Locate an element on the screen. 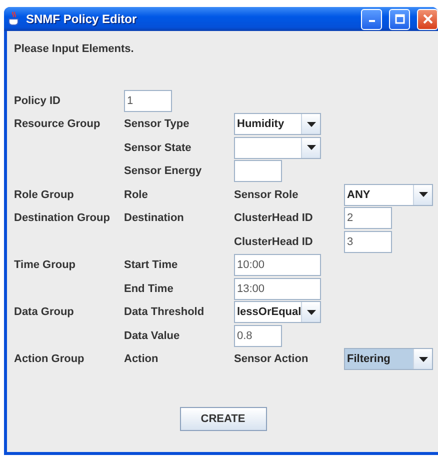 This screenshot has height=458, width=438. field-label: Data Group is located at coordinates (44, 312).